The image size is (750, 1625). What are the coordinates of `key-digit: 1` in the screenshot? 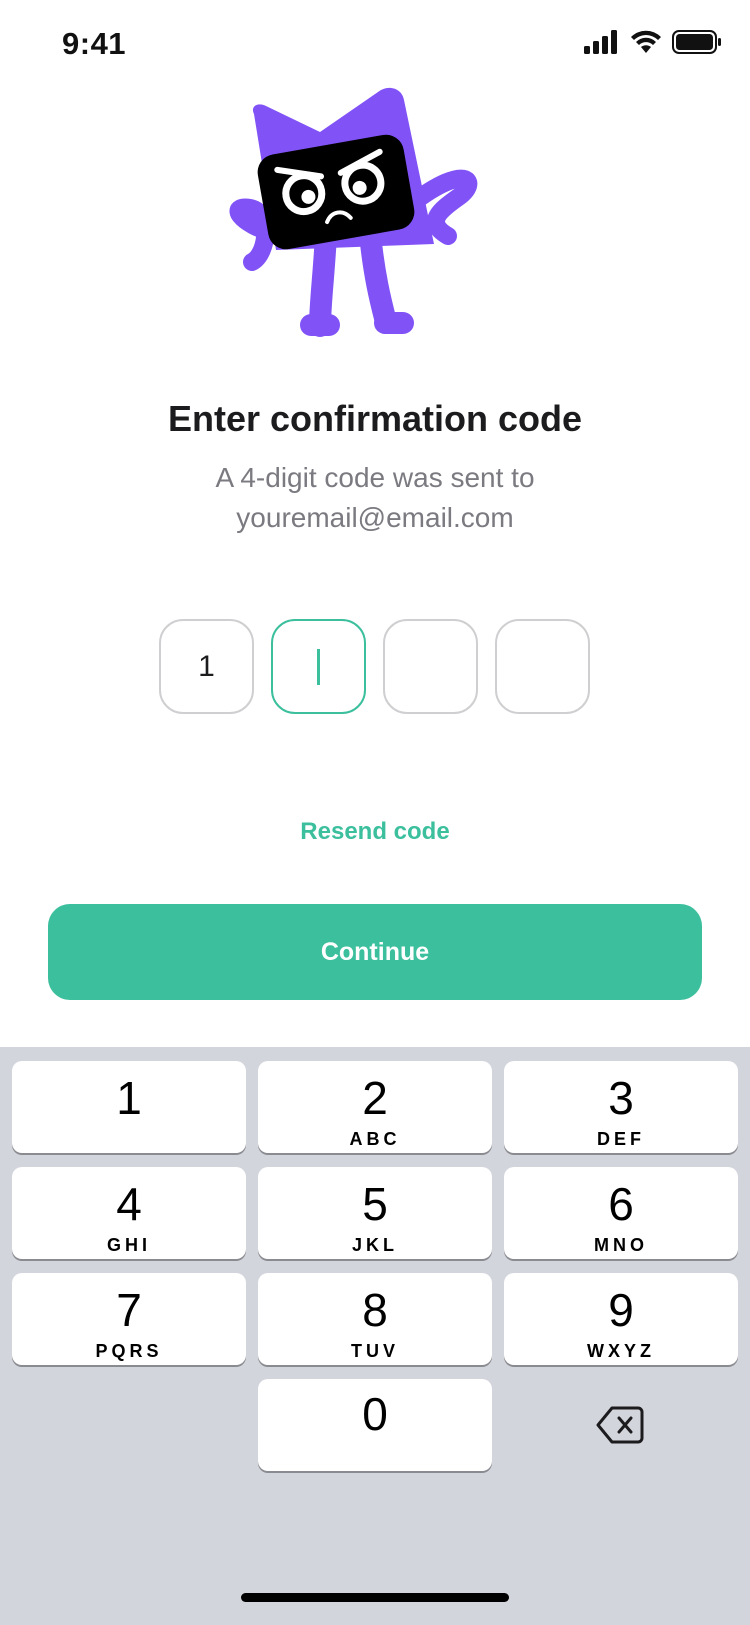 It's located at (129, 1098).